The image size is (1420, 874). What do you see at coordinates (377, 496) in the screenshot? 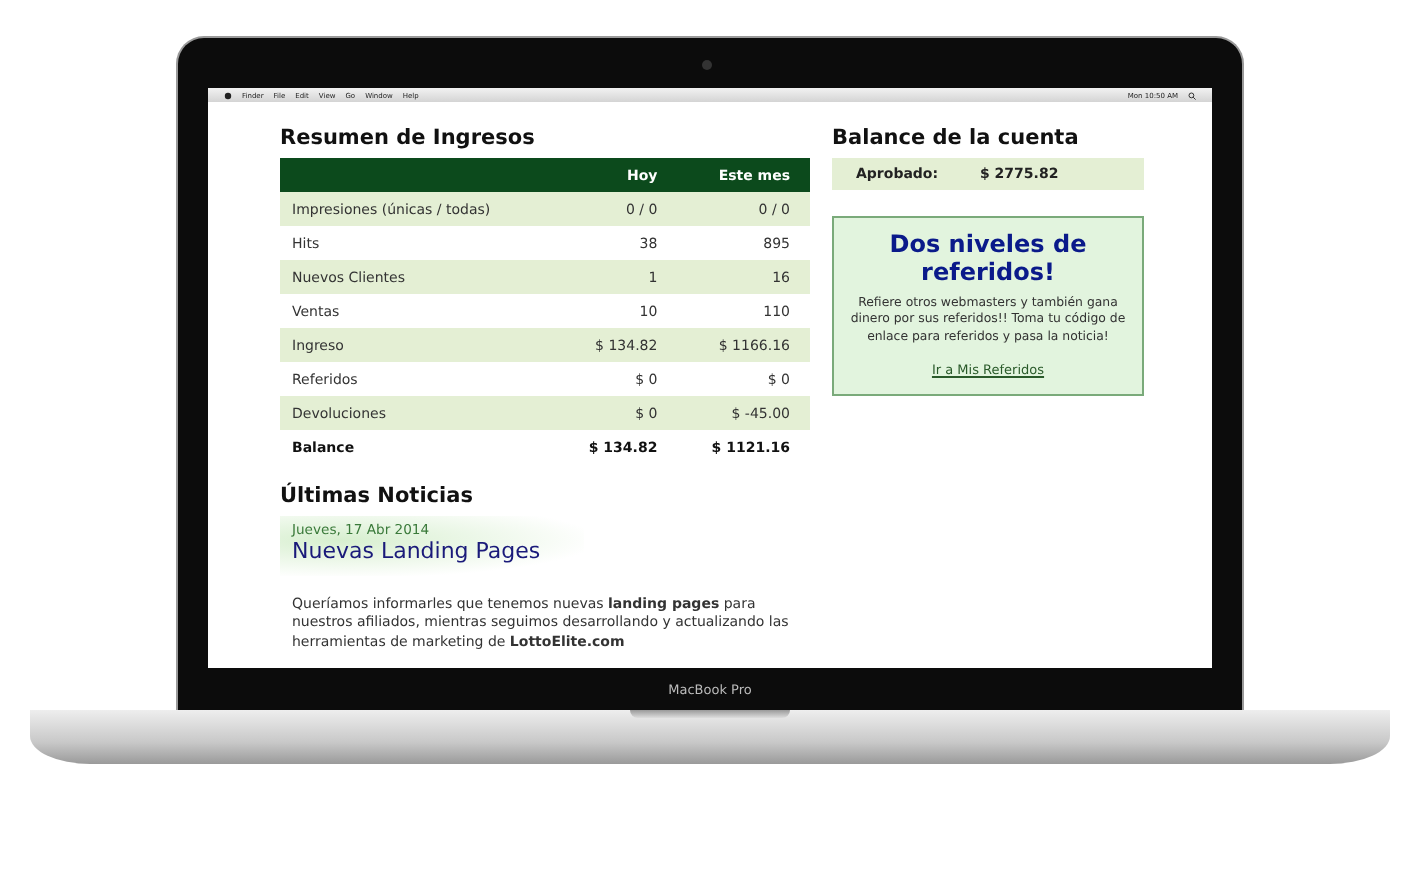
I see `section-title: Últimas Noticias` at bounding box center [377, 496].